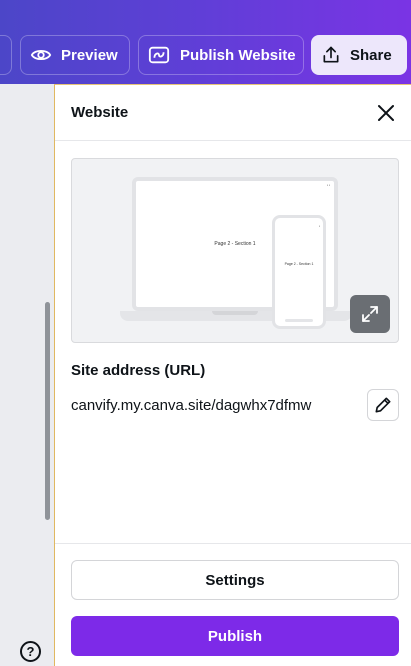 This screenshot has height=666, width=411. I want to click on top-toolbar: Preview Publish Website Share, so click(205, 42).